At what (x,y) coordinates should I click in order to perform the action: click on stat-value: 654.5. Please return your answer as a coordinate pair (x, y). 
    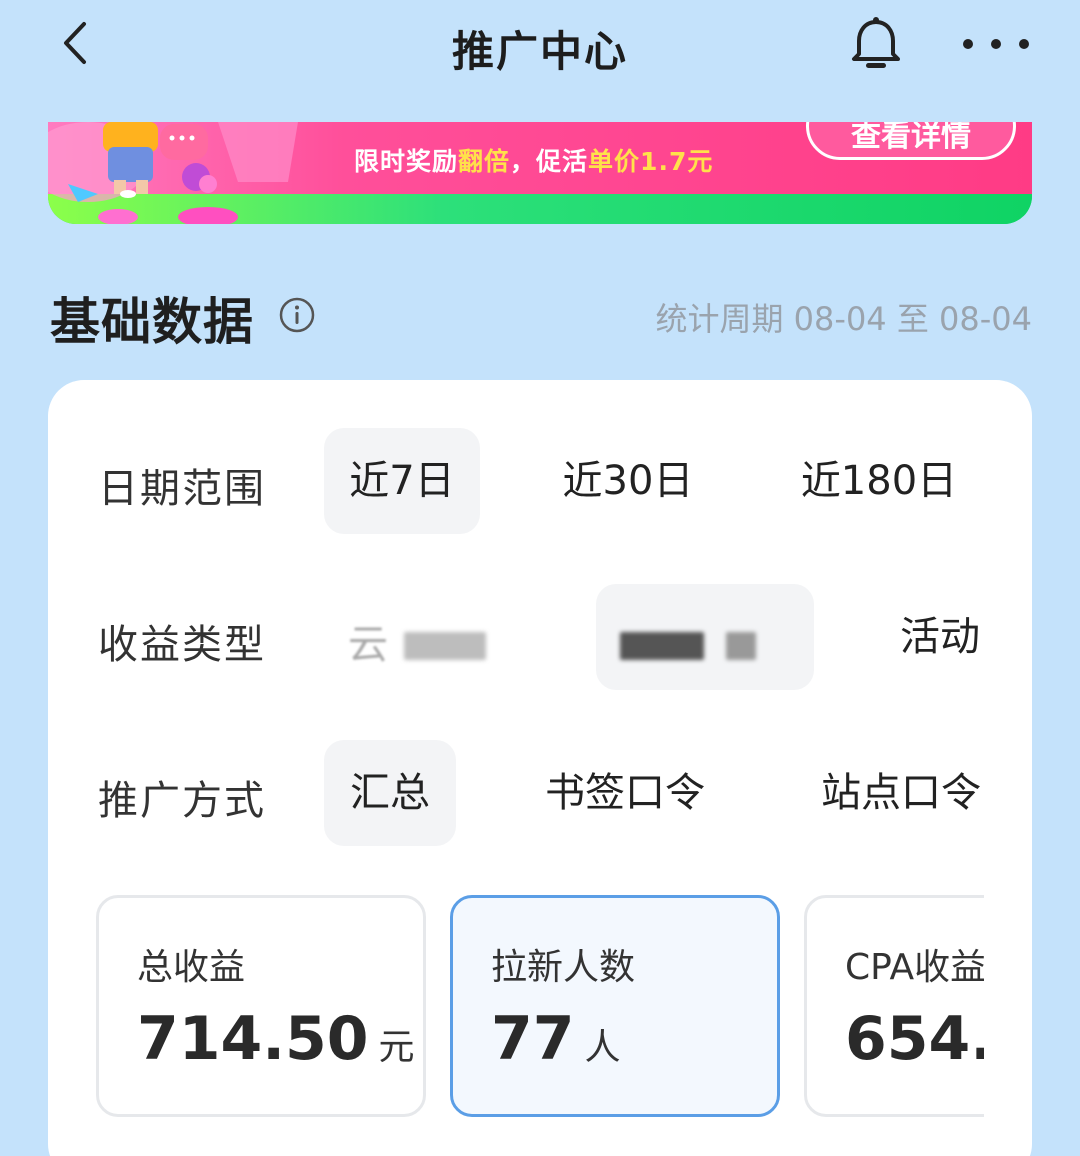
    Looking at the image, I should click on (914, 1039).